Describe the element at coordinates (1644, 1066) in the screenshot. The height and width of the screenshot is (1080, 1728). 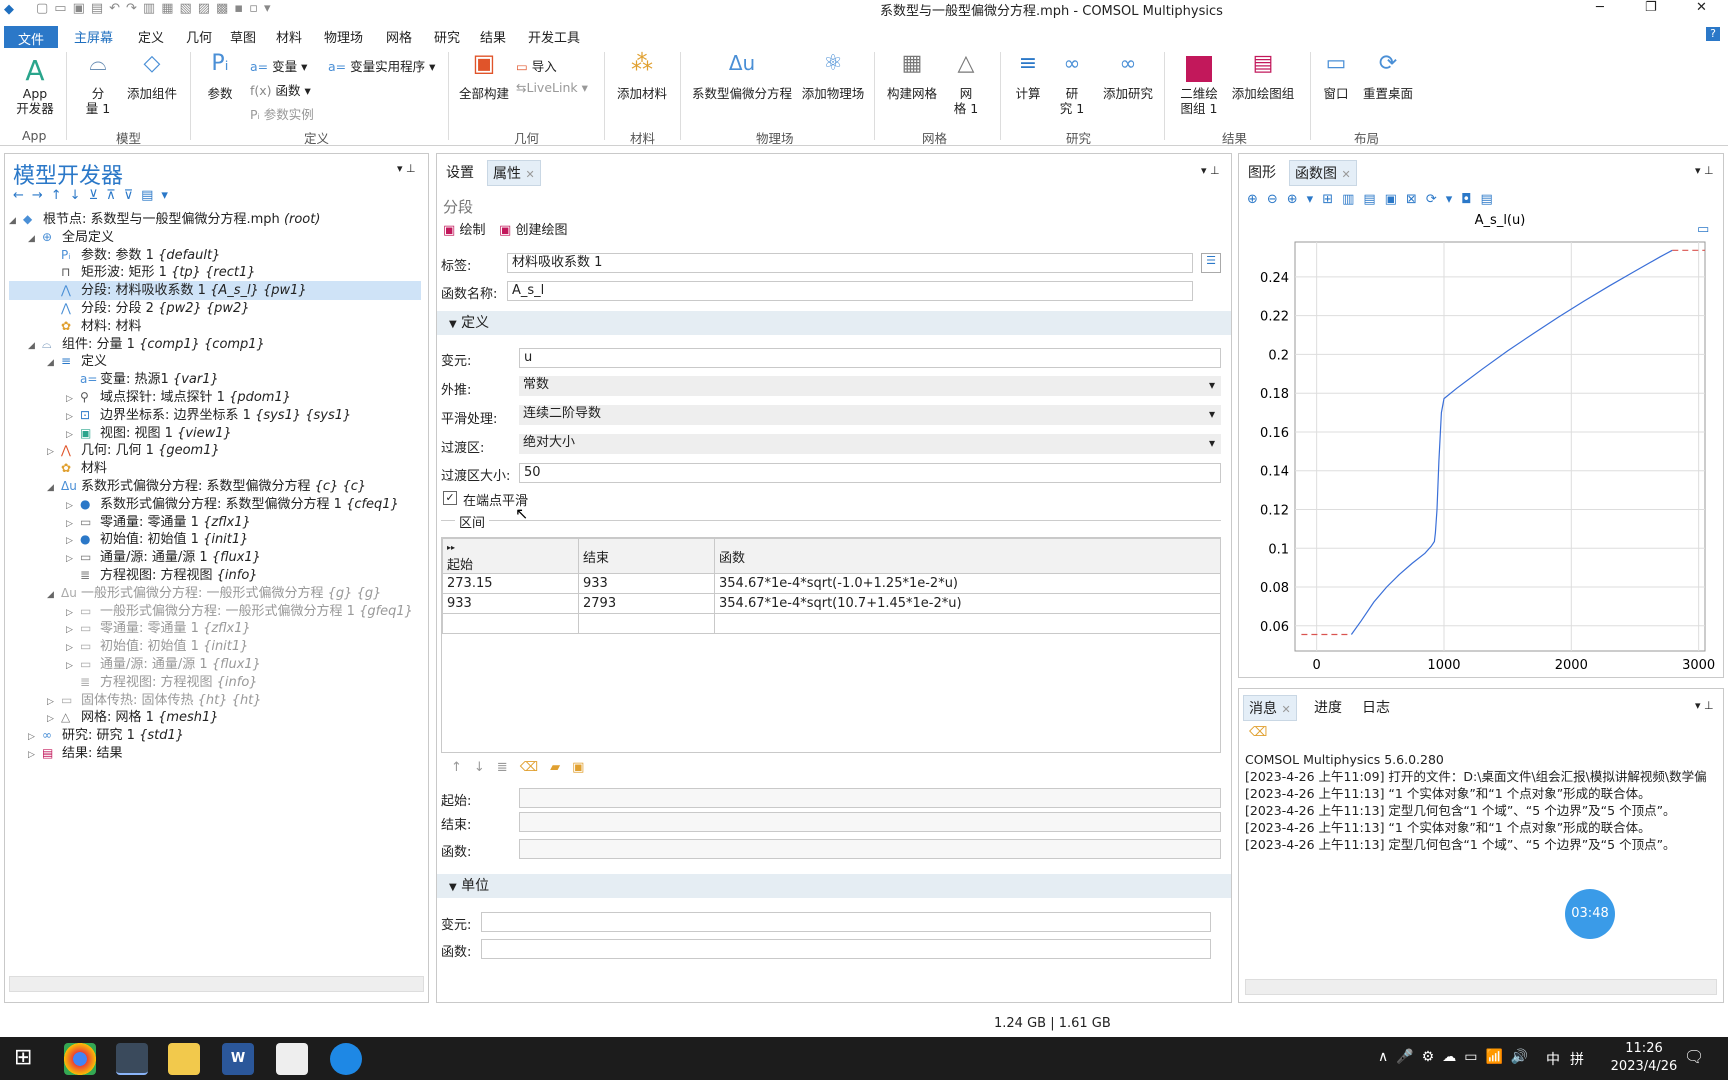
I see `clock-date: 2023/4/26` at that location.